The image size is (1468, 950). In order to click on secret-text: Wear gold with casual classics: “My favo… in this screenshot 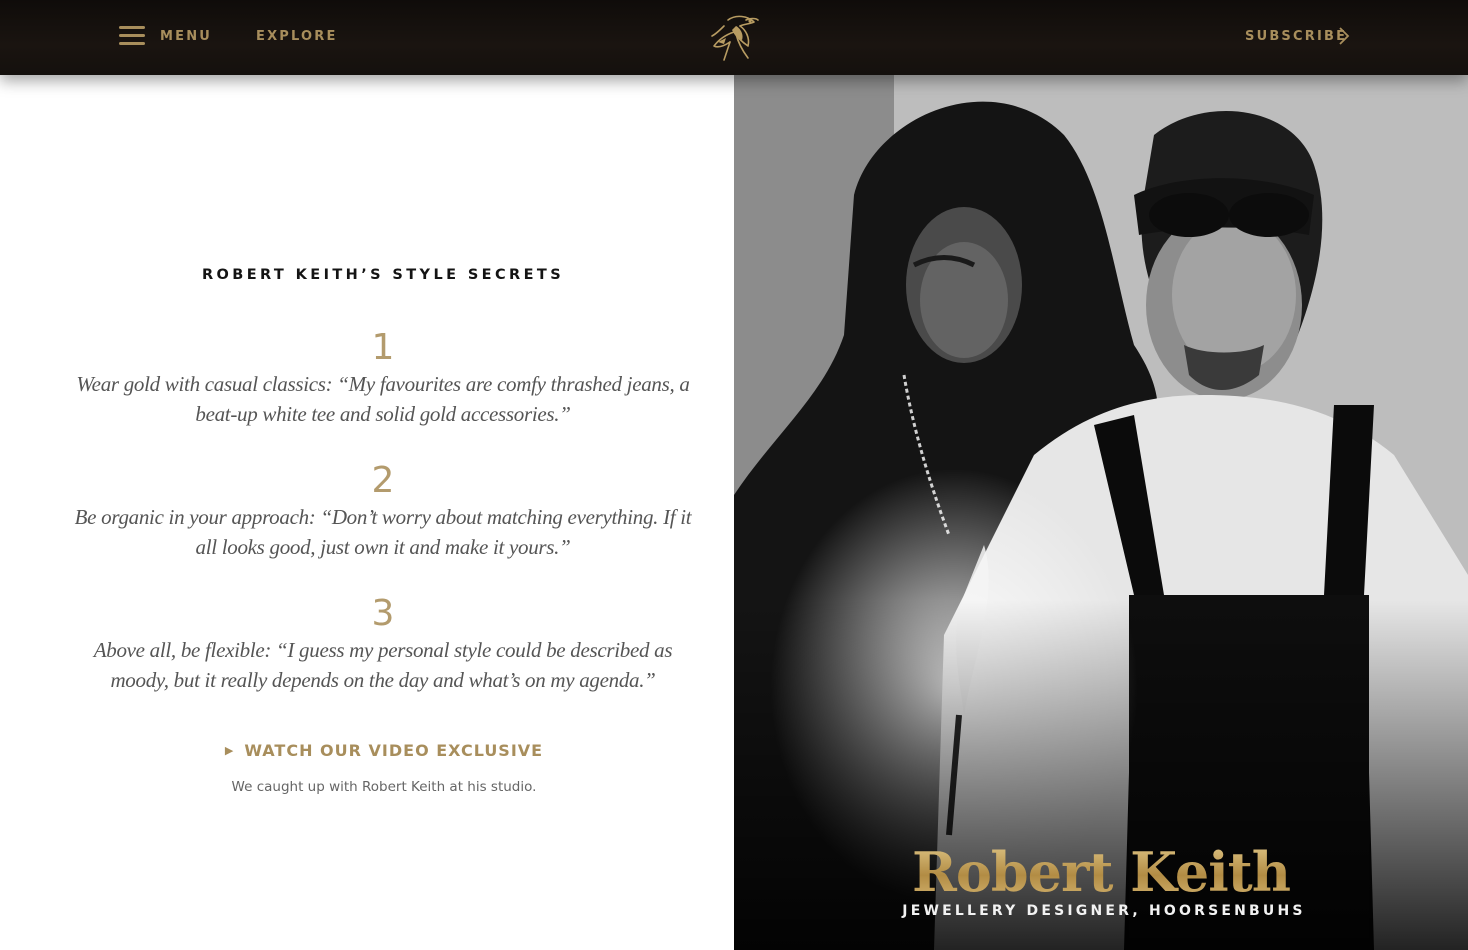, I will do `click(383, 399)`.